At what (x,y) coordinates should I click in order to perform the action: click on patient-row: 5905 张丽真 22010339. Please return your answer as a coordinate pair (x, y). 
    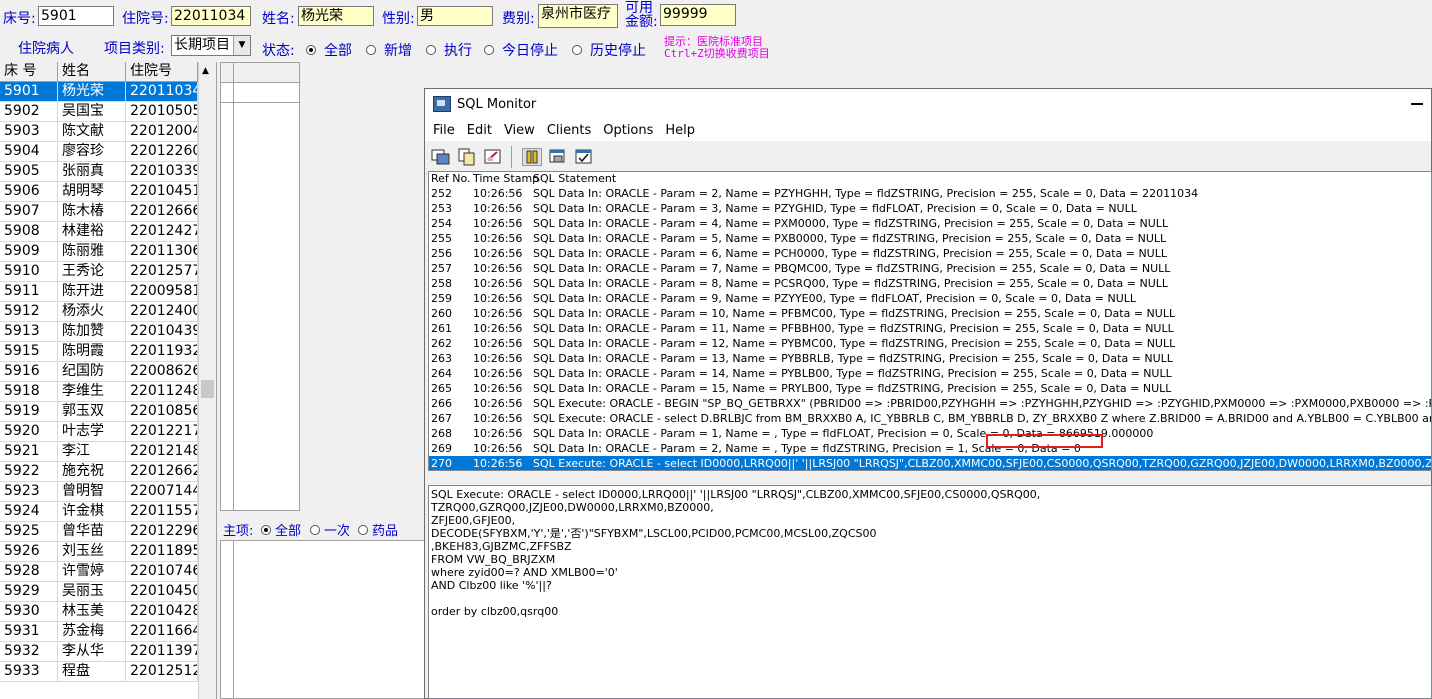
    Looking at the image, I should click on (108, 172).